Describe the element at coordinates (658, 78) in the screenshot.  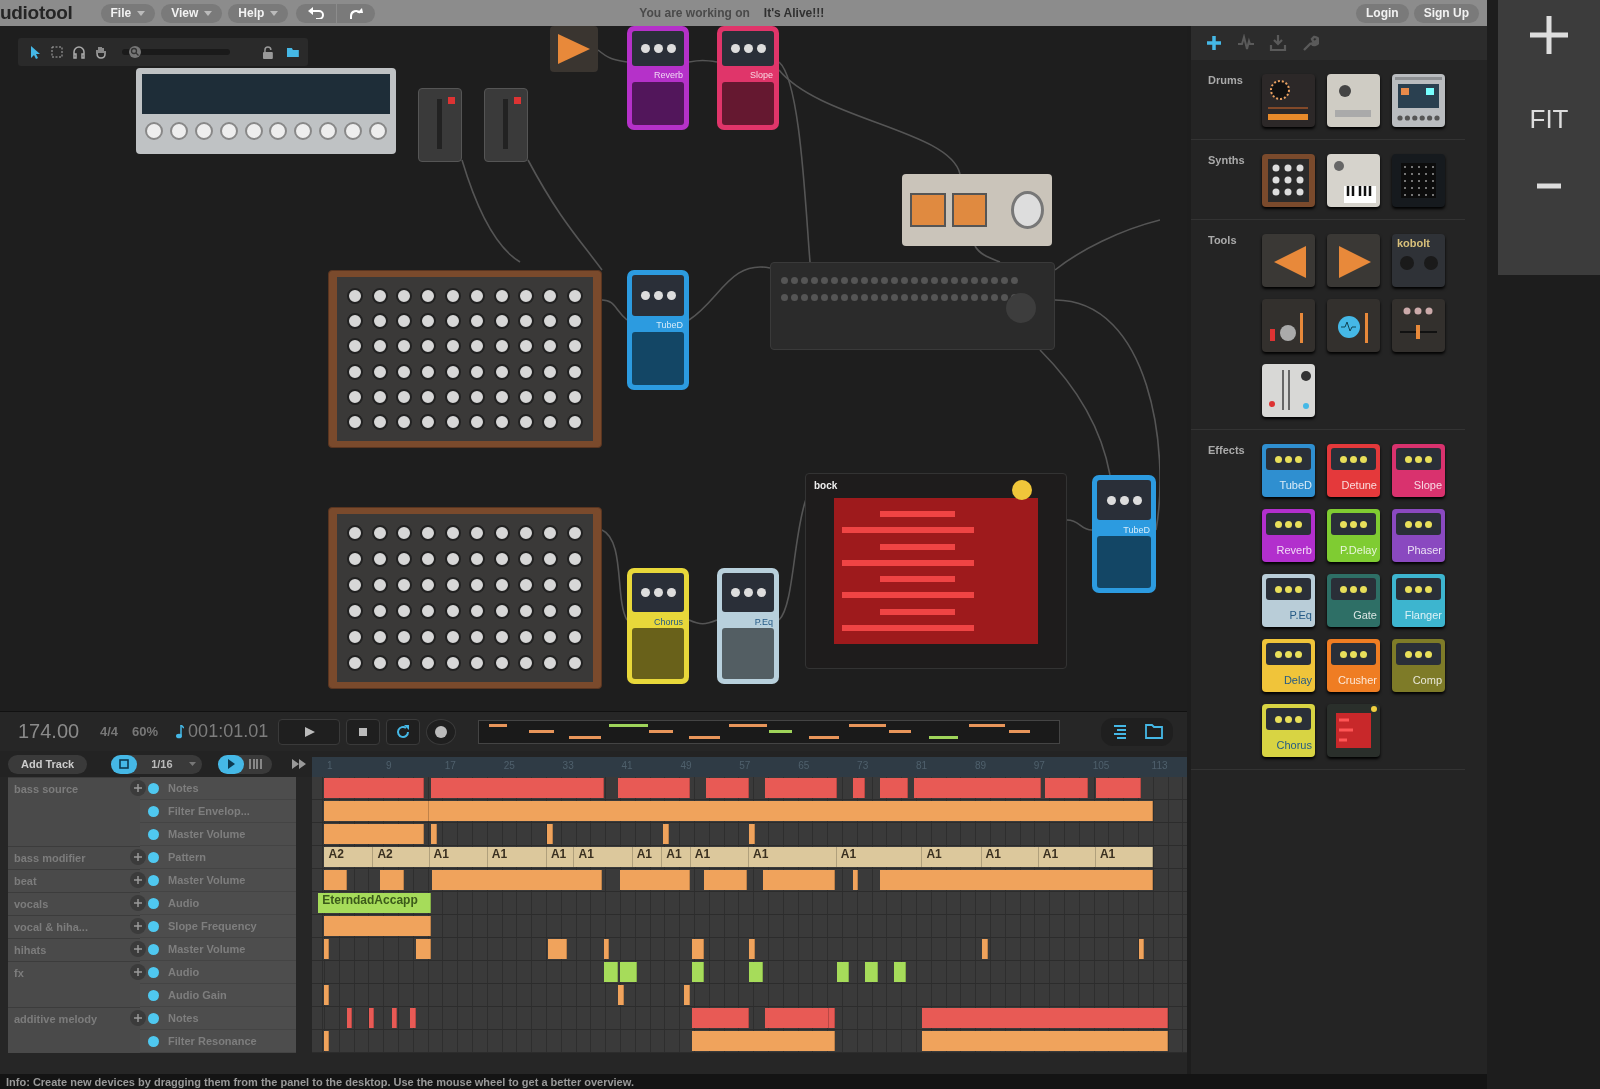
I see `pedal-drawing: Reverb` at that location.